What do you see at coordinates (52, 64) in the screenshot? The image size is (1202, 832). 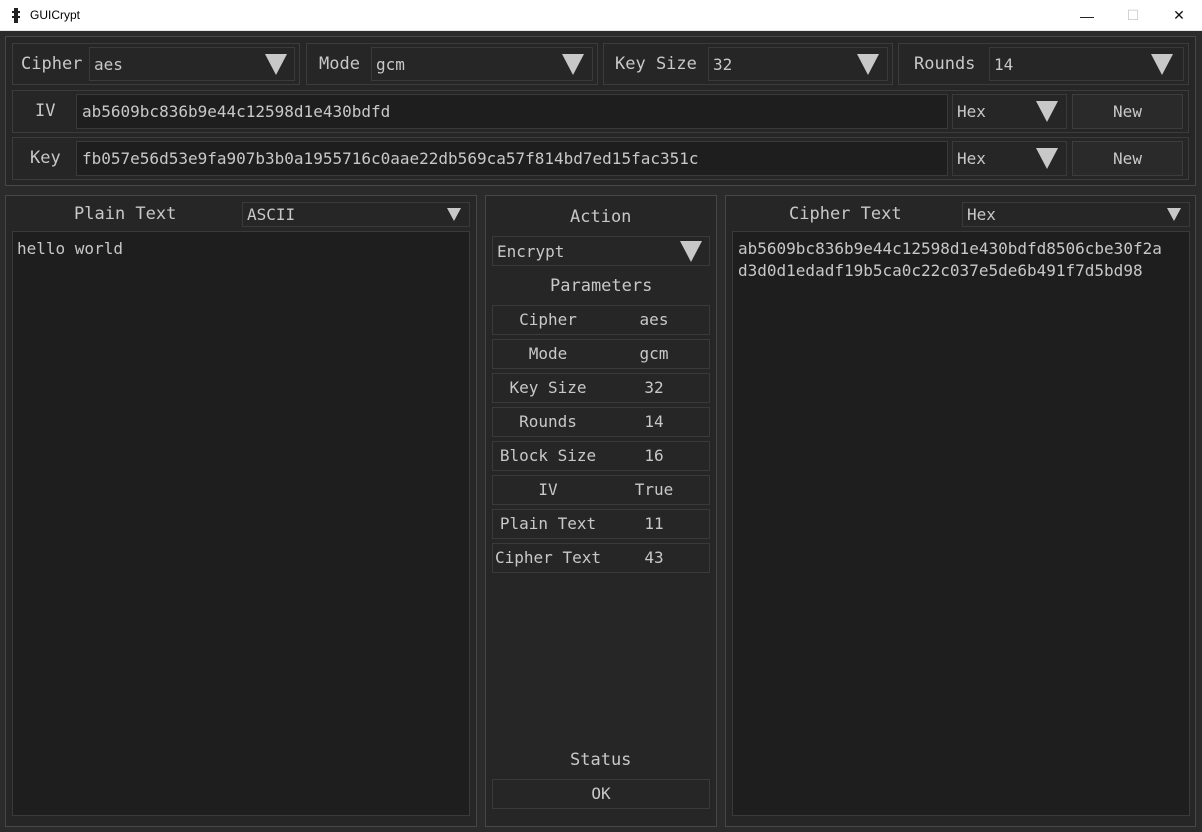 I see `cipher-label: Cipher` at bounding box center [52, 64].